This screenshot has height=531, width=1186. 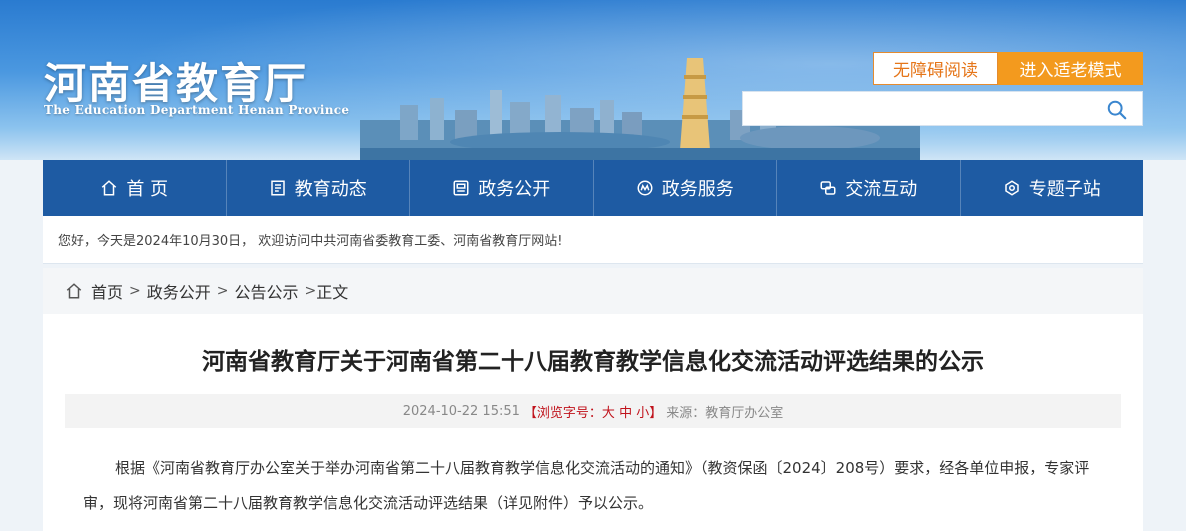 I want to click on font-size-large-button: 大, so click(x=608, y=413).